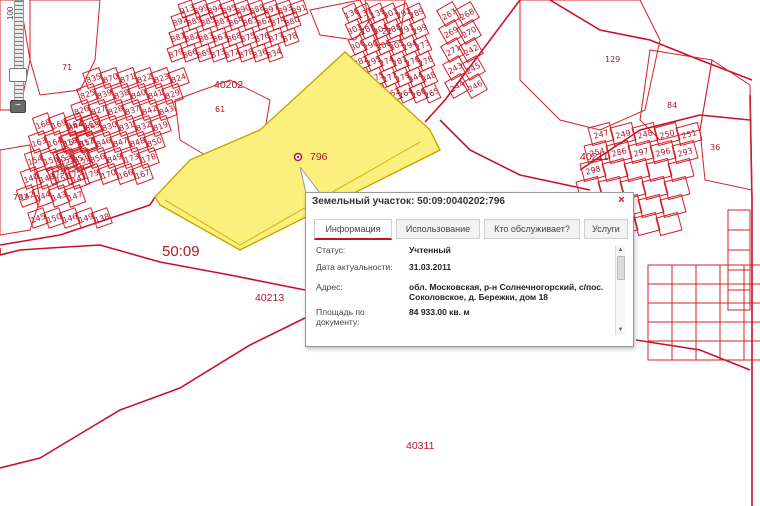 The height and width of the screenshot is (506, 760). Describe the element at coordinates (685, 152) in the screenshot. I see `parcel-number-label: 293` at that location.